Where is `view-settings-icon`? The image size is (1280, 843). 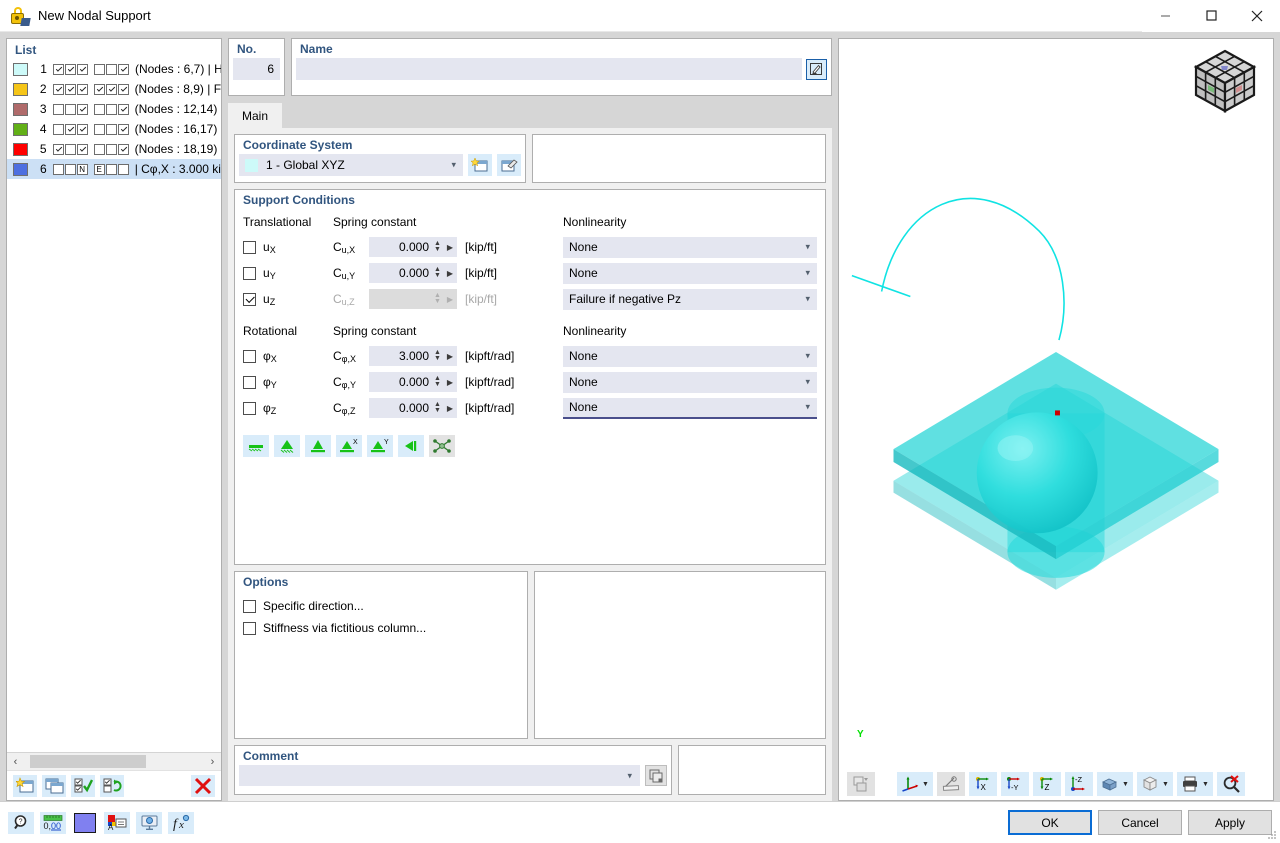 view-settings-icon is located at coordinates (149, 822).